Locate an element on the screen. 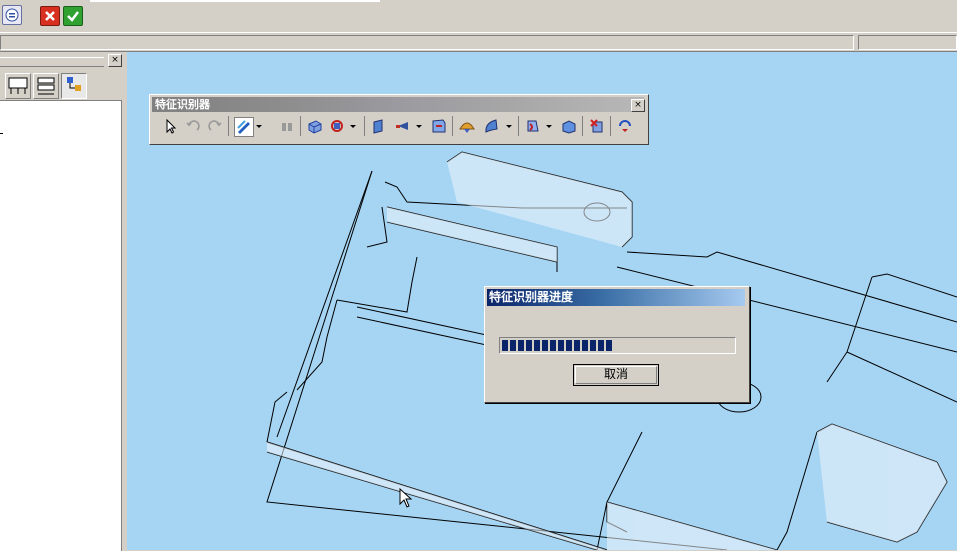 The image size is (957, 551). delete-feature-icon is located at coordinates (597, 126).